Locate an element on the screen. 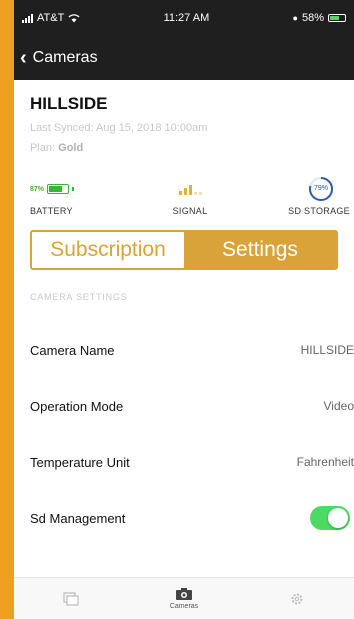 The image size is (354, 619). signal-indicator is located at coordinates (190, 189).